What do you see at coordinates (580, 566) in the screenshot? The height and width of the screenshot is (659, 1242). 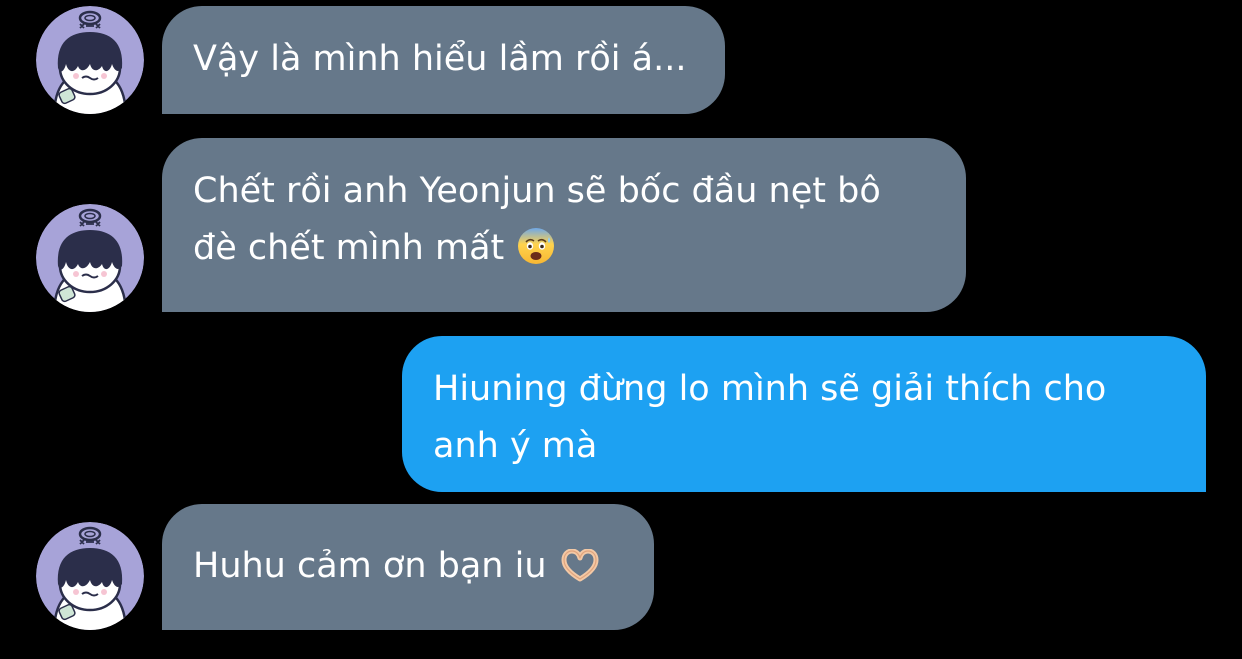 I see `heart-hands-emoji` at bounding box center [580, 566].